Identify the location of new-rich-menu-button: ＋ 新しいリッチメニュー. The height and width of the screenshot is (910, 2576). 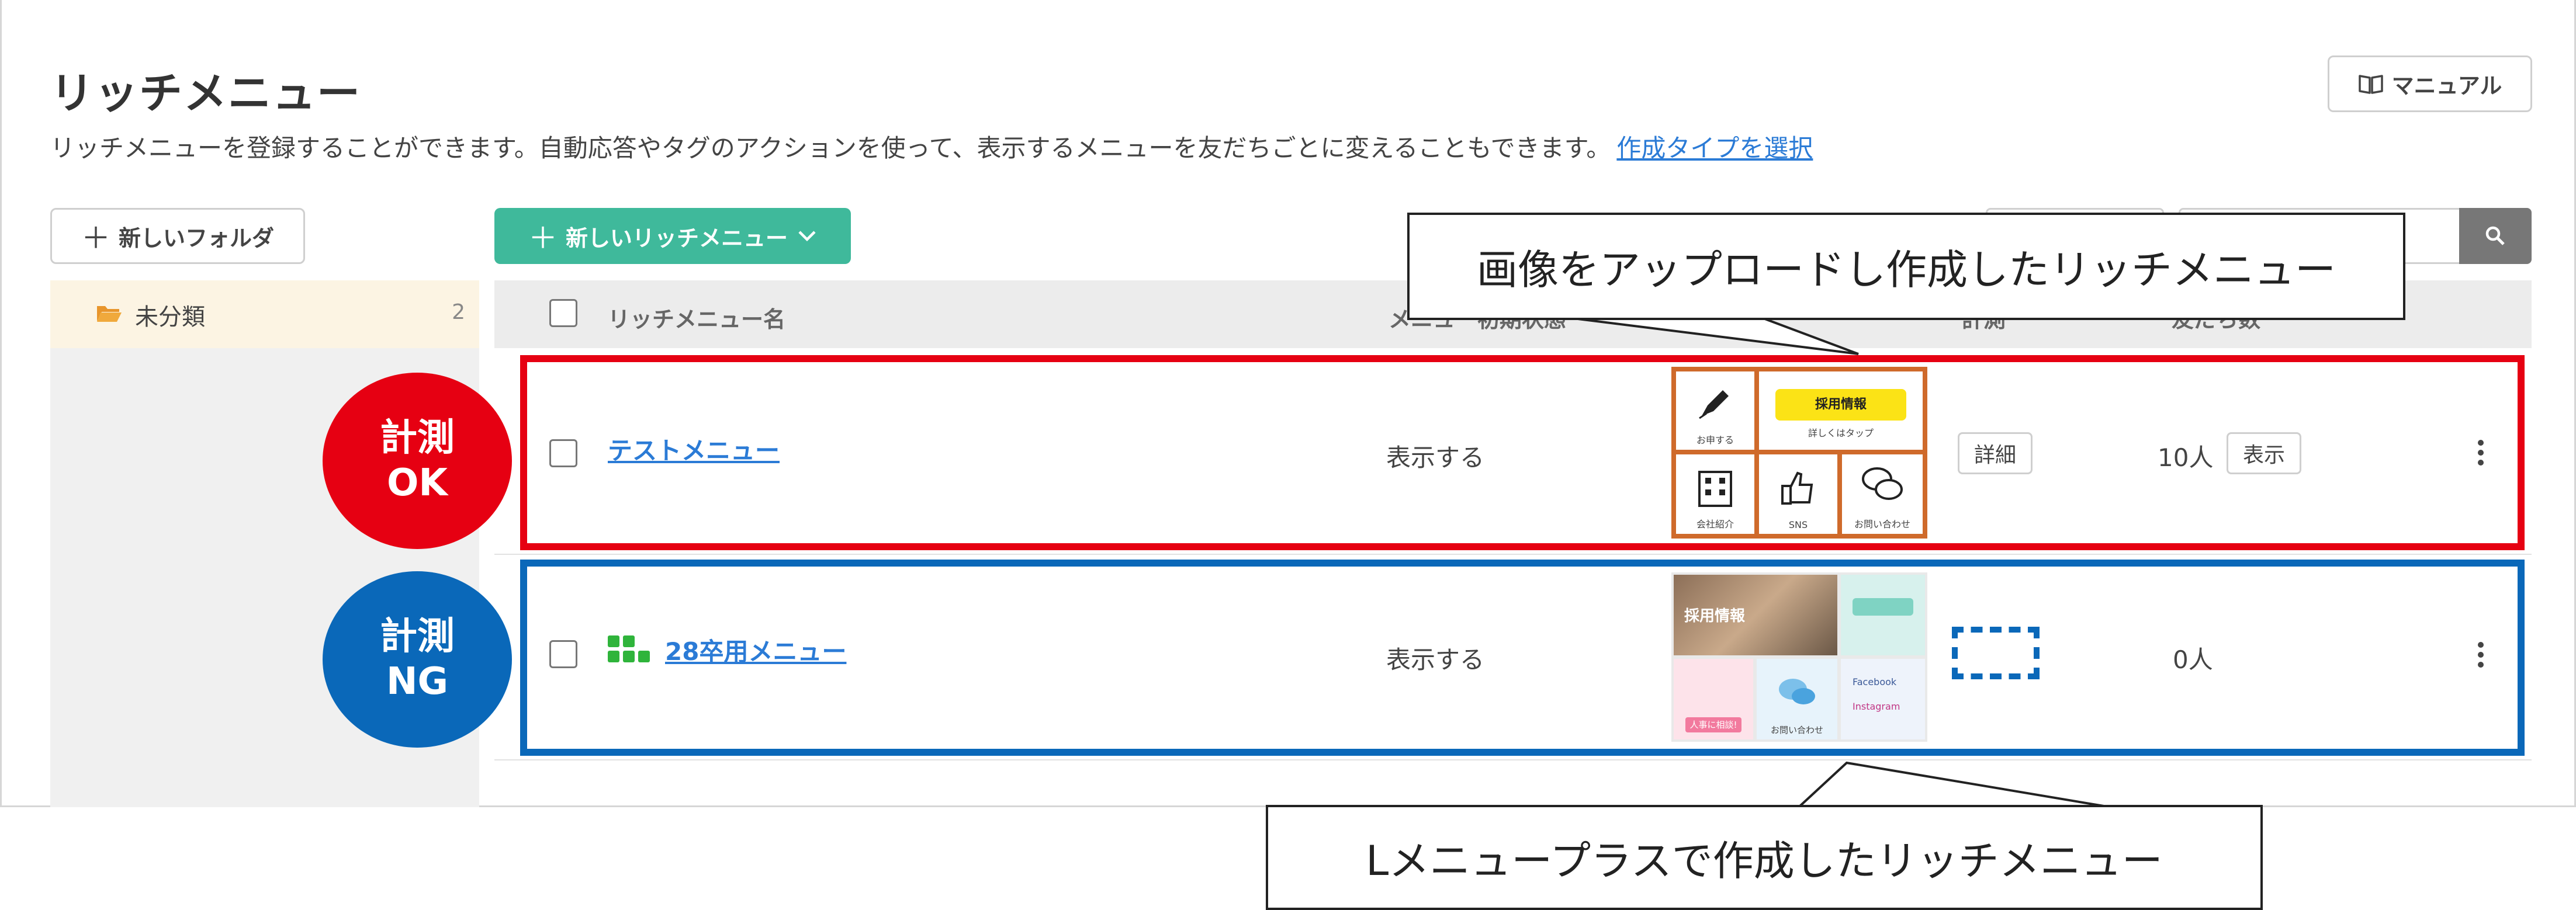
(672, 236).